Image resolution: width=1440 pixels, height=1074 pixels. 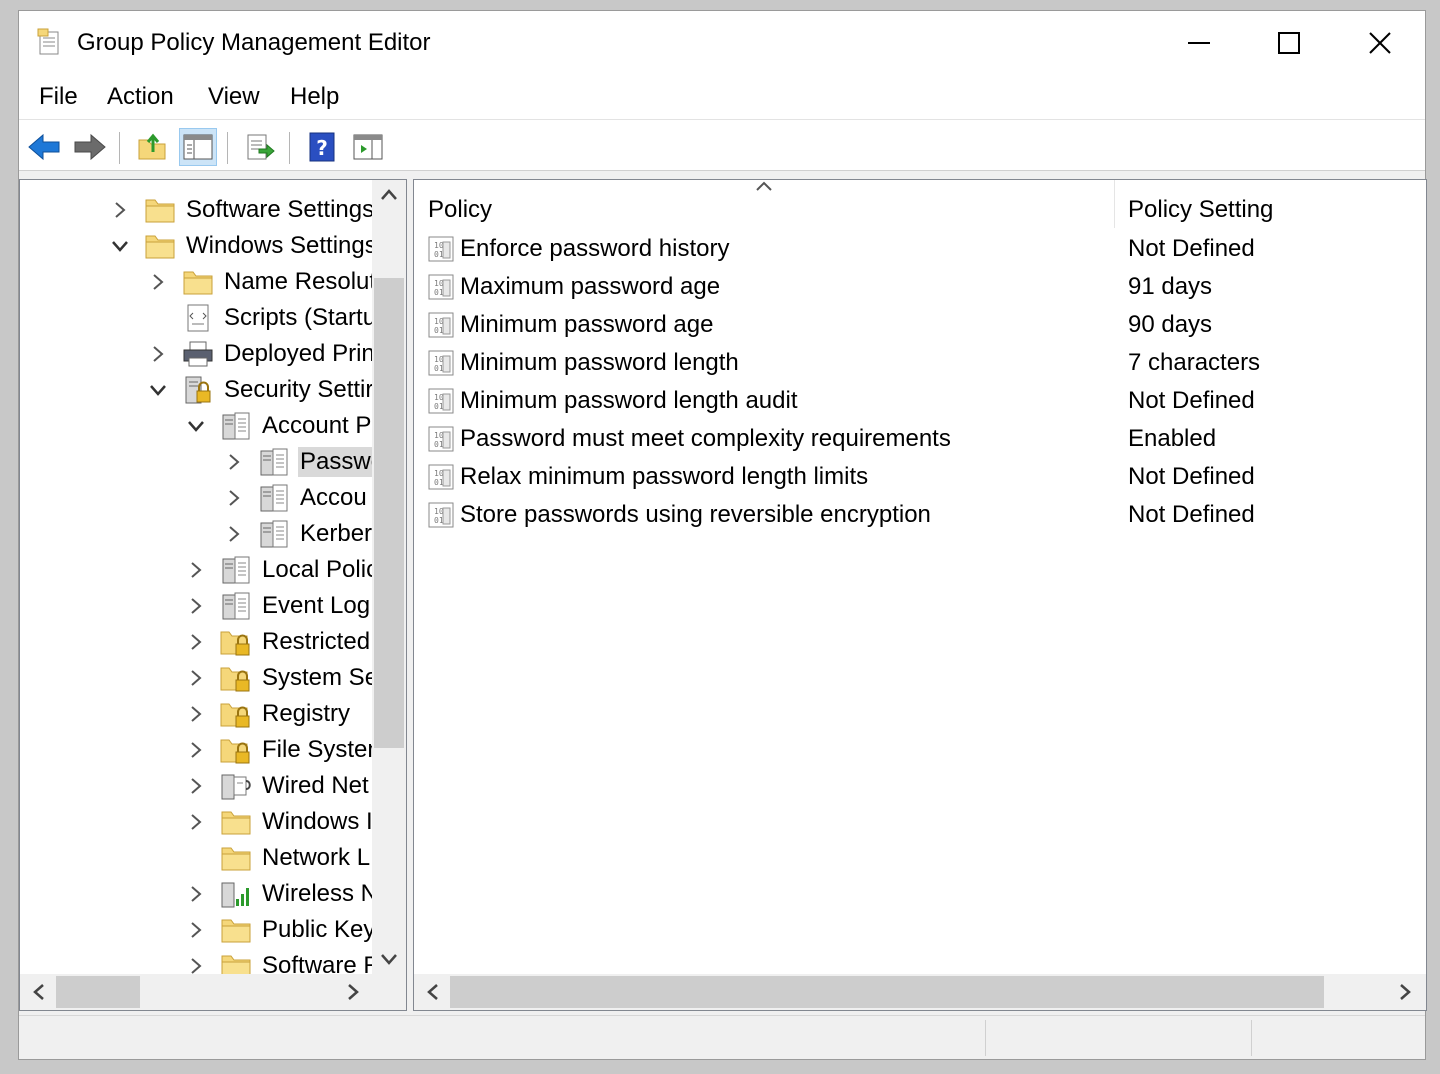 I want to click on close-button, so click(x=1380, y=43).